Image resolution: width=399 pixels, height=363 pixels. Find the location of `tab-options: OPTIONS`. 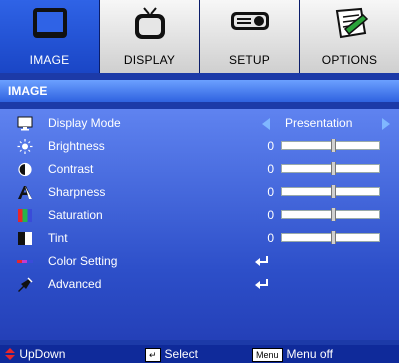

tab-options: OPTIONS is located at coordinates (349, 36).